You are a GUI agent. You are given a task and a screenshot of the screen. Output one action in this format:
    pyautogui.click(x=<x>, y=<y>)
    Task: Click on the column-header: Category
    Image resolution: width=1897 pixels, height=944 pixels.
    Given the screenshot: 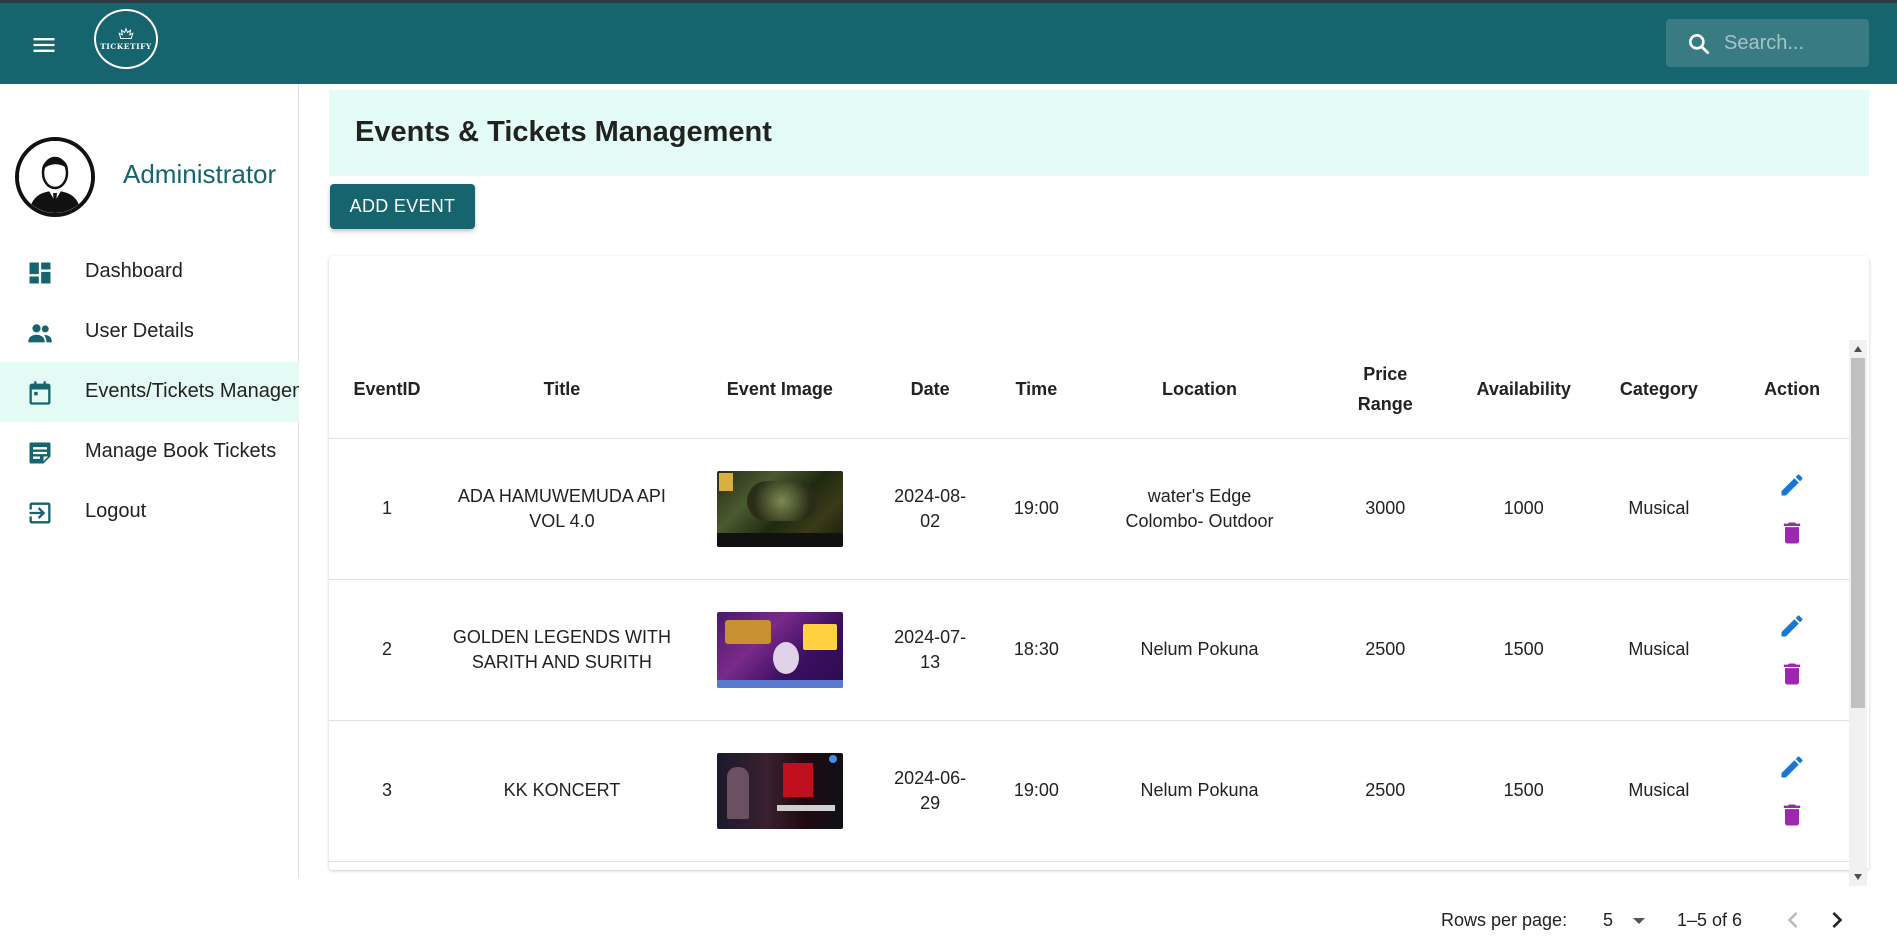 What is the action you would take?
    pyautogui.click(x=1659, y=389)
    